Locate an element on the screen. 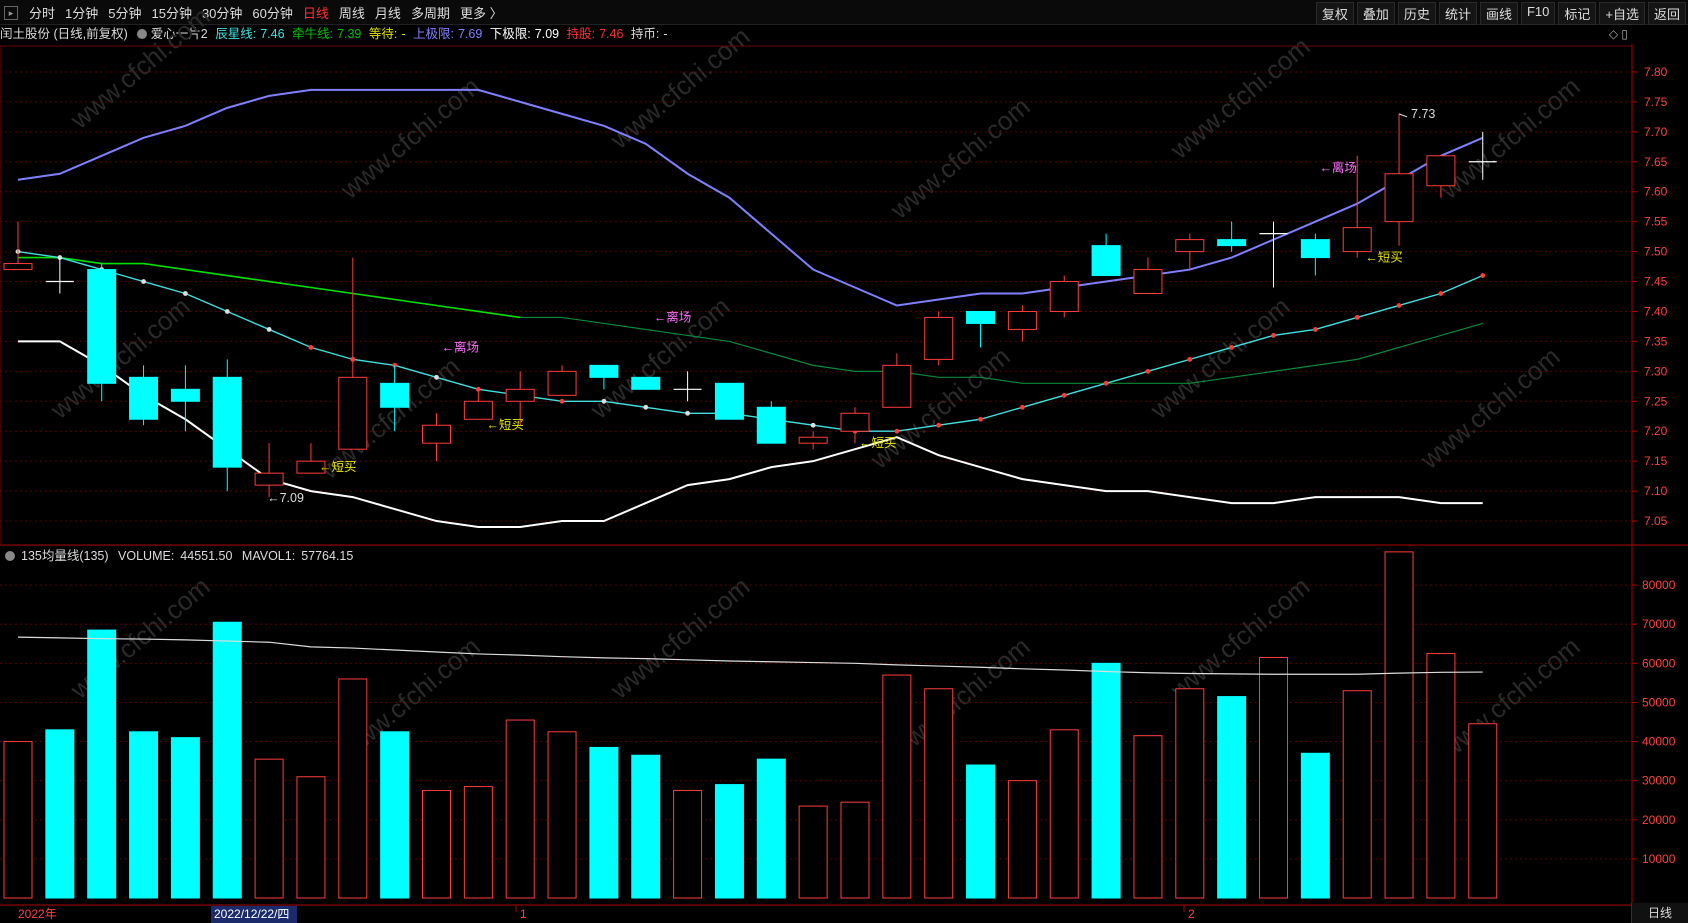  volume-tick-label: 60000 is located at coordinates (1659, 663).